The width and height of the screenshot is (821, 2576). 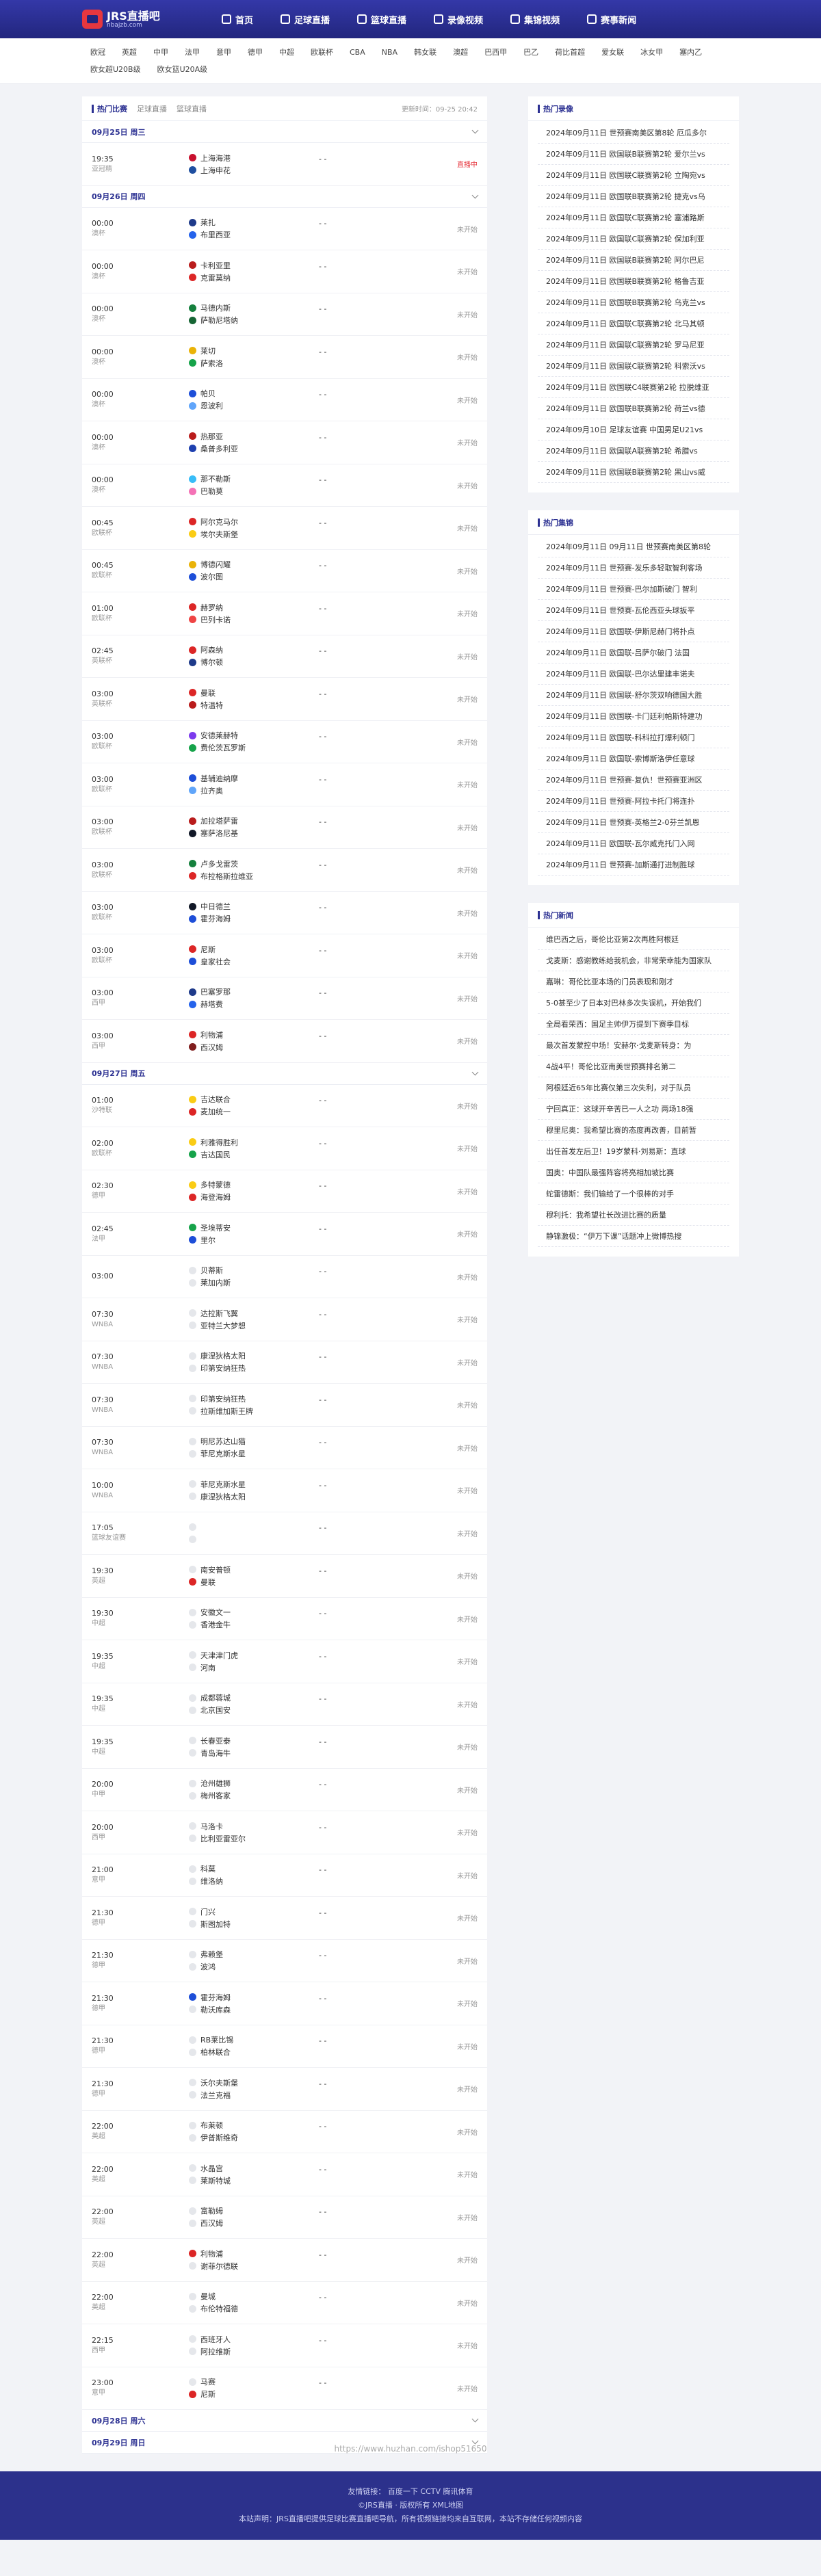 What do you see at coordinates (633, 1109) in the screenshot?
I see `news-item: 宁回真正：这球开辛苦已一人之功 两场18强` at bounding box center [633, 1109].